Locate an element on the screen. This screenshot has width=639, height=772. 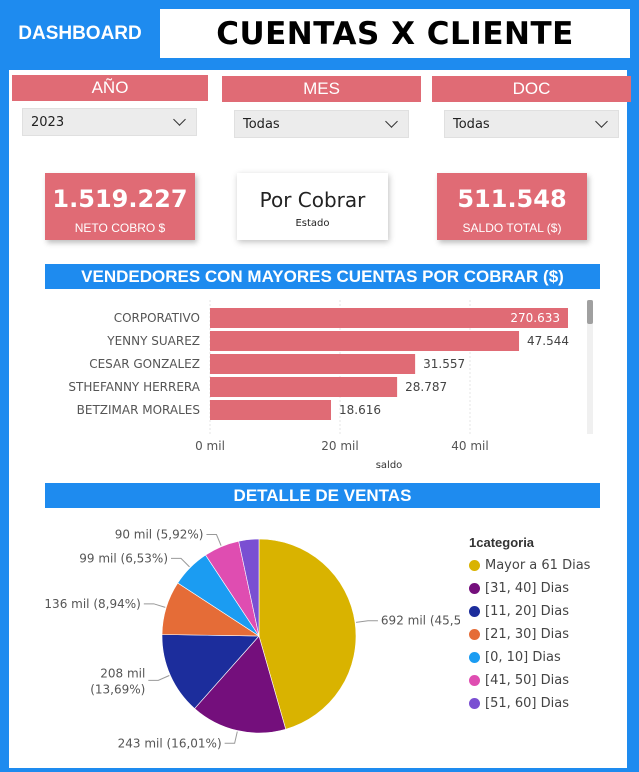
legend-item: [31, 40] Dias is located at coordinates (549, 588).